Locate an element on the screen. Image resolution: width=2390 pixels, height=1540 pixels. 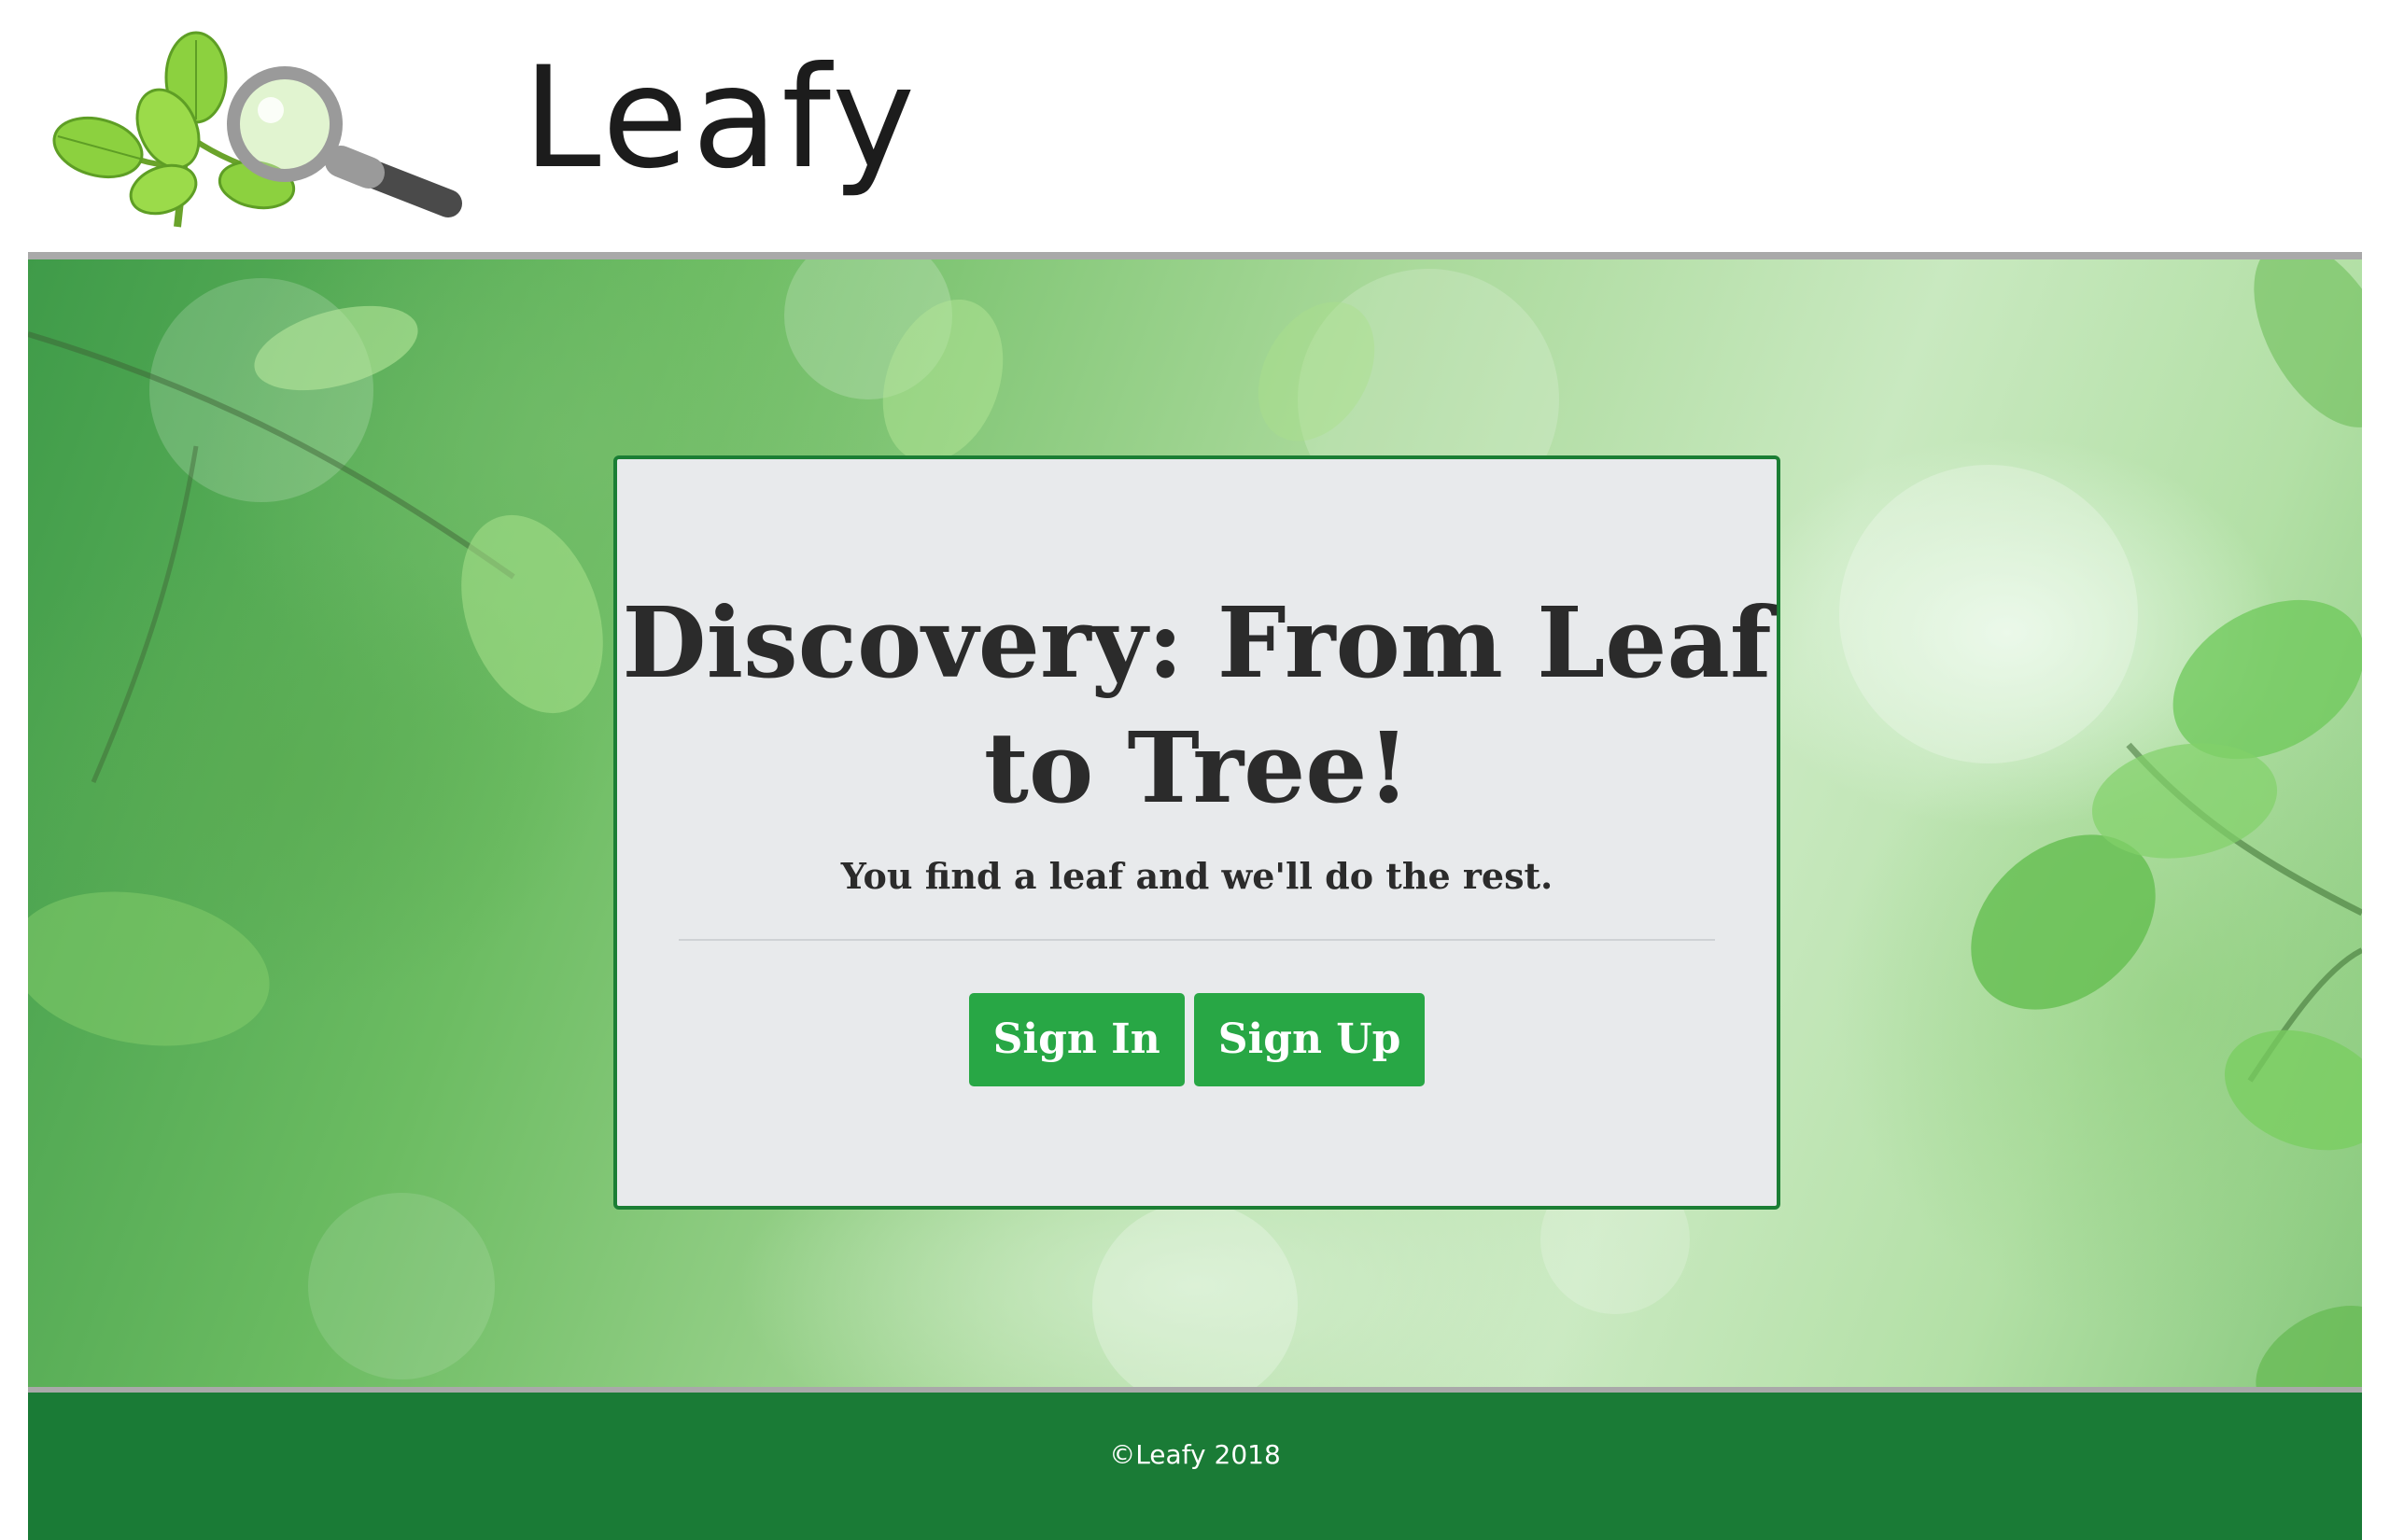
logo is located at coordinates (261, 133).